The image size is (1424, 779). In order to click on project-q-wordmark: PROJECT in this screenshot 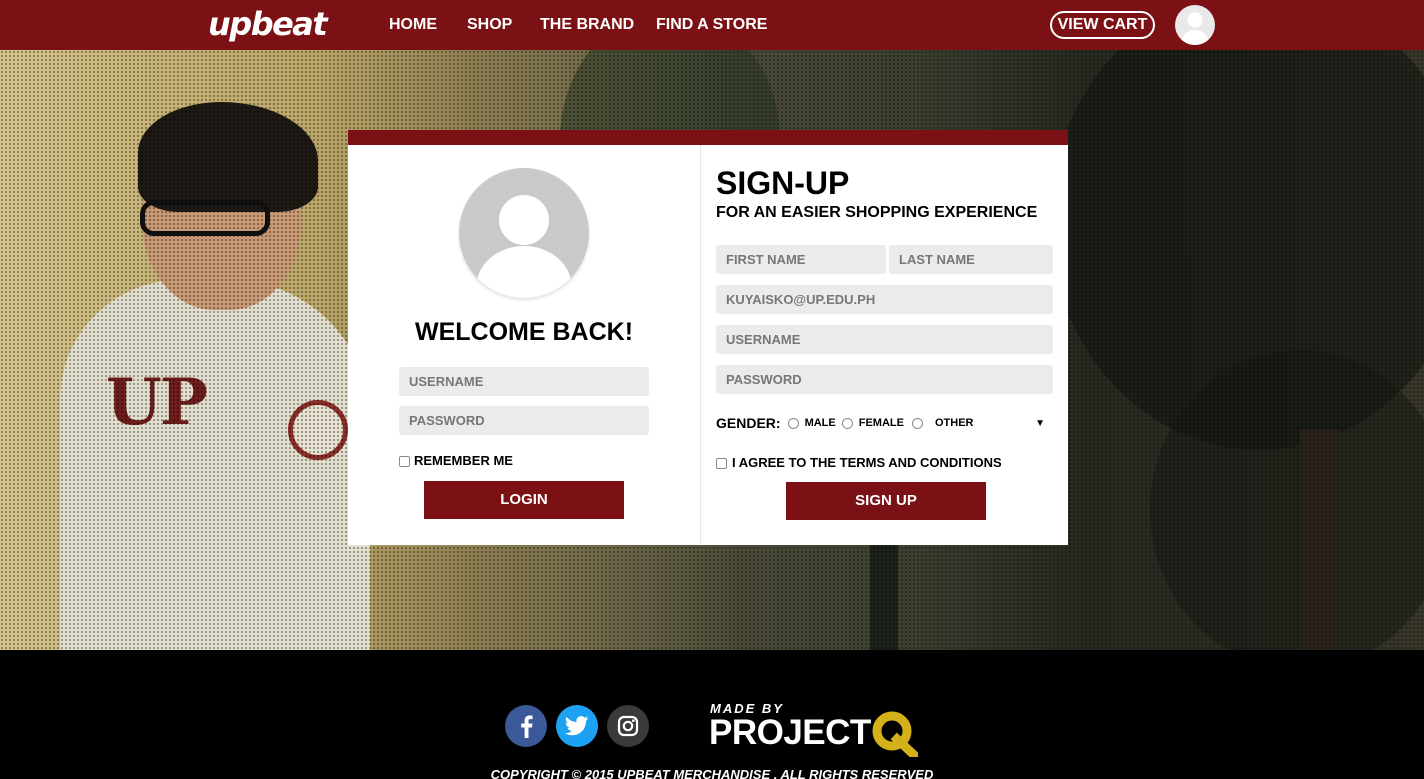, I will do `click(790, 732)`.